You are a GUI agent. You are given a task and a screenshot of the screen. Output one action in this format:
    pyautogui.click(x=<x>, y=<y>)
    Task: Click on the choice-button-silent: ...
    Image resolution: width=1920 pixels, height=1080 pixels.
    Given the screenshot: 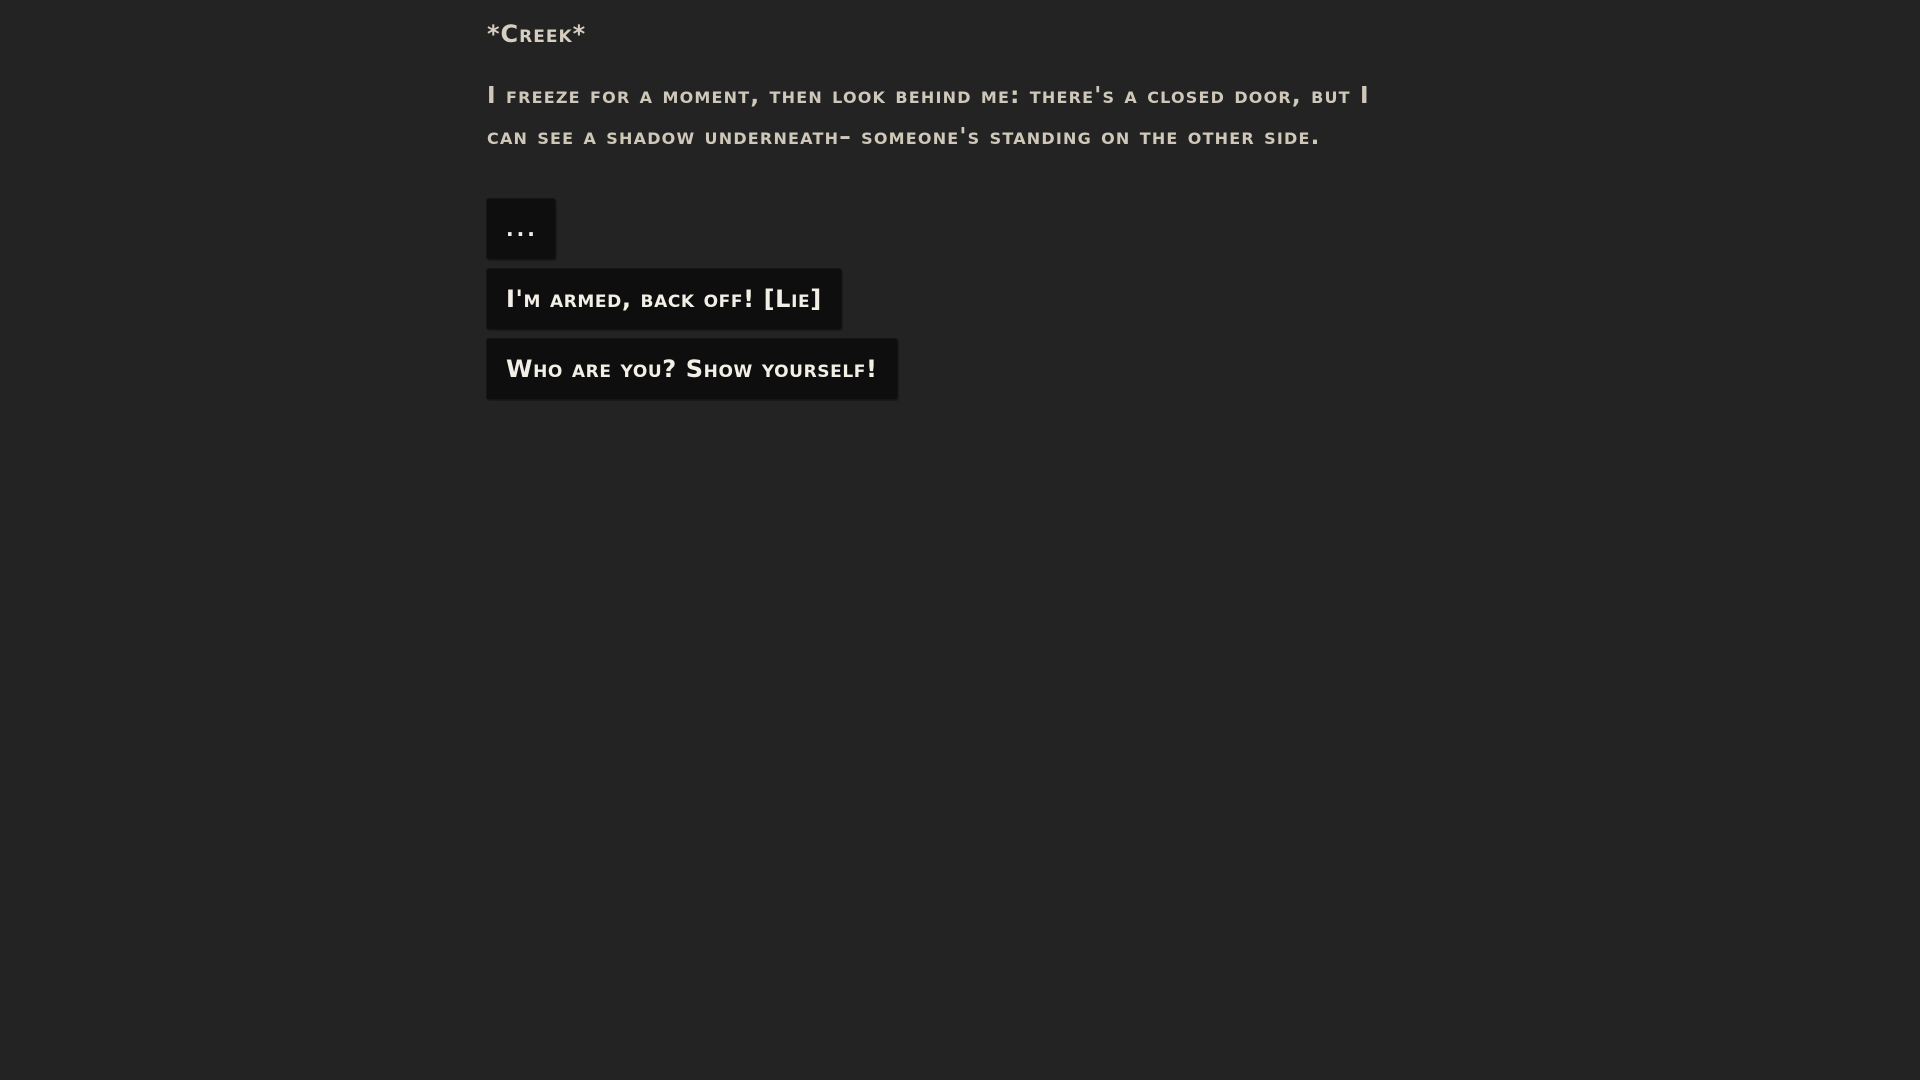 What is the action you would take?
    pyautogui.click(x=521, y=229)
    